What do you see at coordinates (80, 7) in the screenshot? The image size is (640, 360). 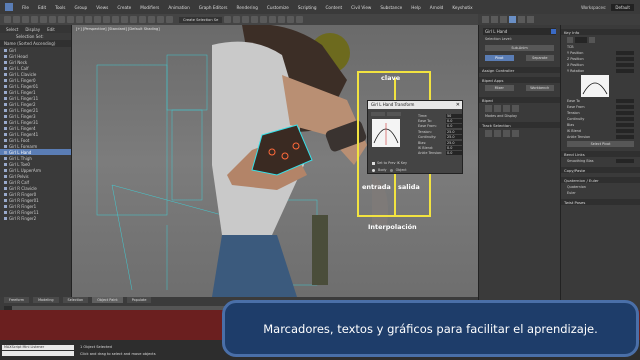 I see `menu-item: Group` at bounding box center [80, 7].